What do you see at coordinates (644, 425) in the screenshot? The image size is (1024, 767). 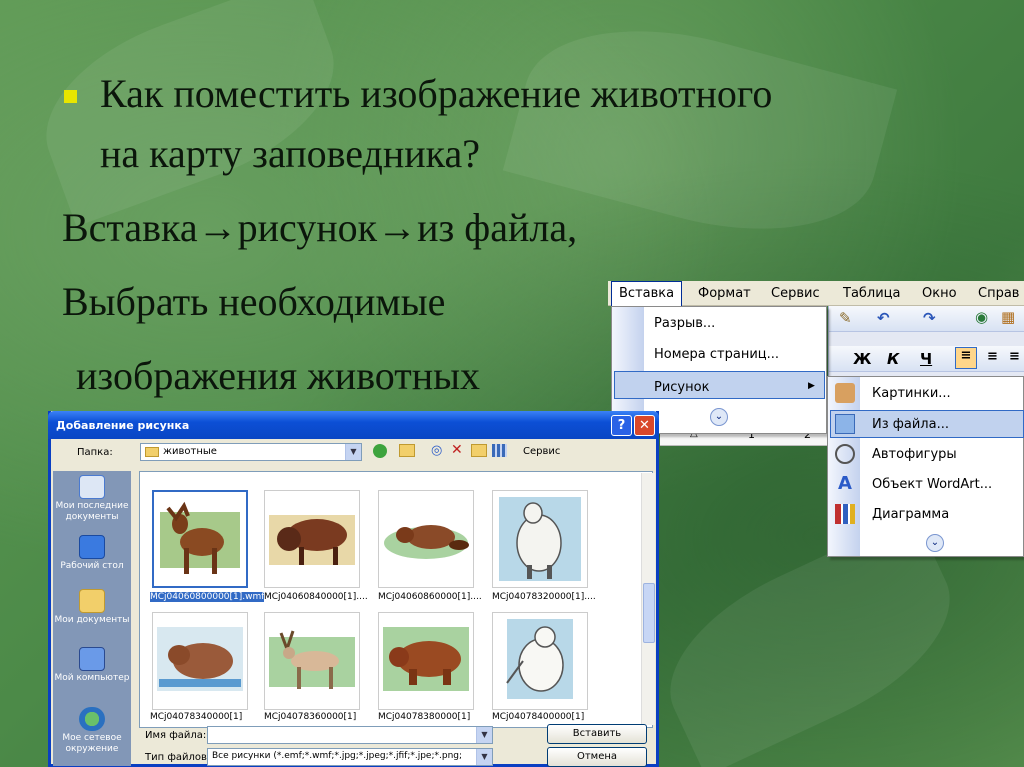 I see `close-button: ✕` at bounding box center [644, 425].